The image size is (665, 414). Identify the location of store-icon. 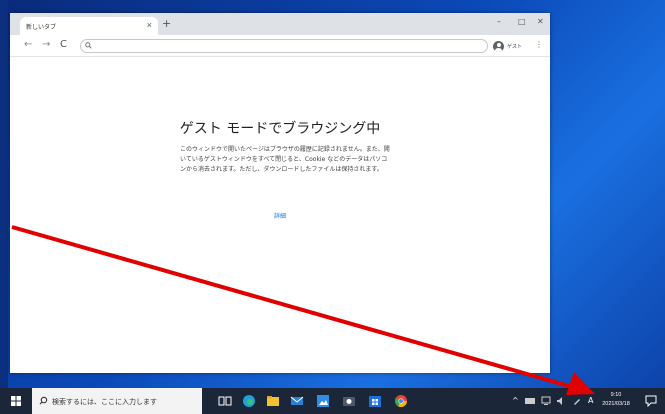
(375, 401).